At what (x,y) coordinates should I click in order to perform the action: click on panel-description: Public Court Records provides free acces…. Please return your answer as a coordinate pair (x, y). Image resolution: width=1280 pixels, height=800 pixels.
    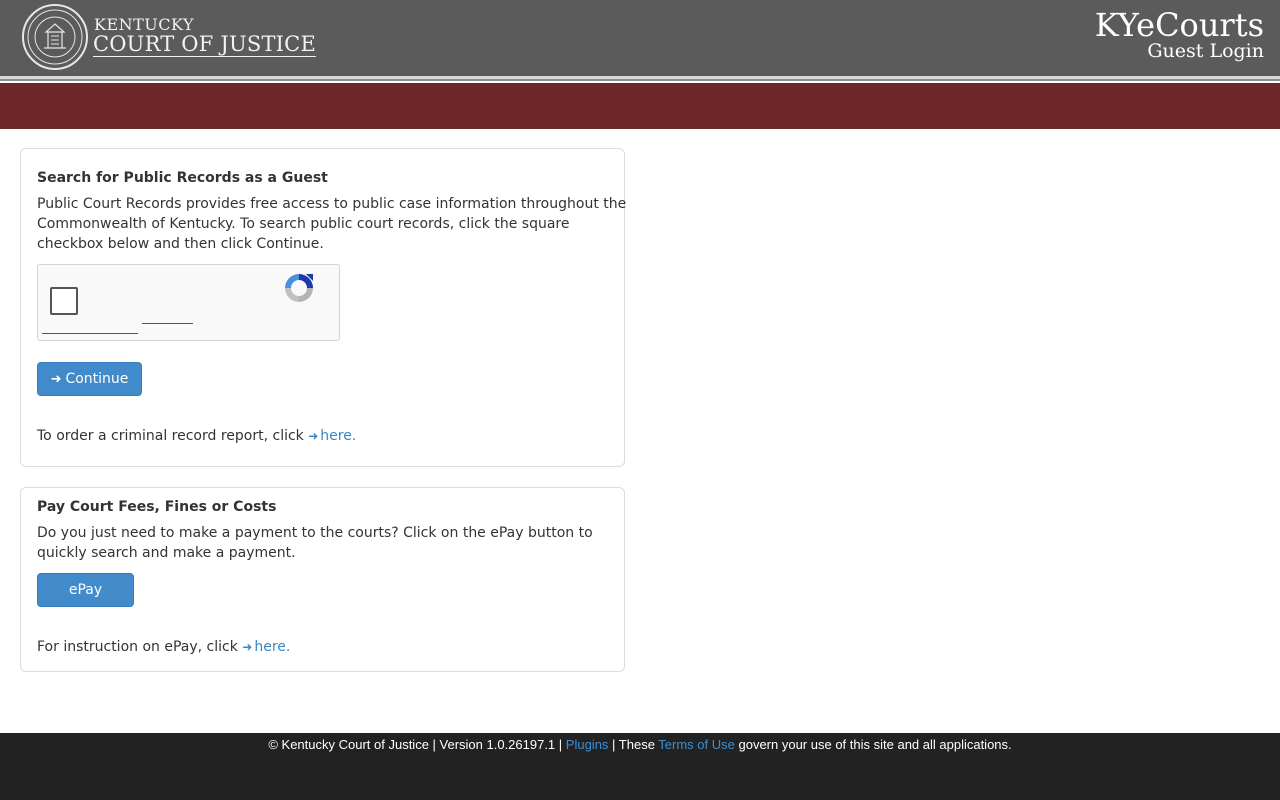
    Looking at the image, I should click on (332, 224).